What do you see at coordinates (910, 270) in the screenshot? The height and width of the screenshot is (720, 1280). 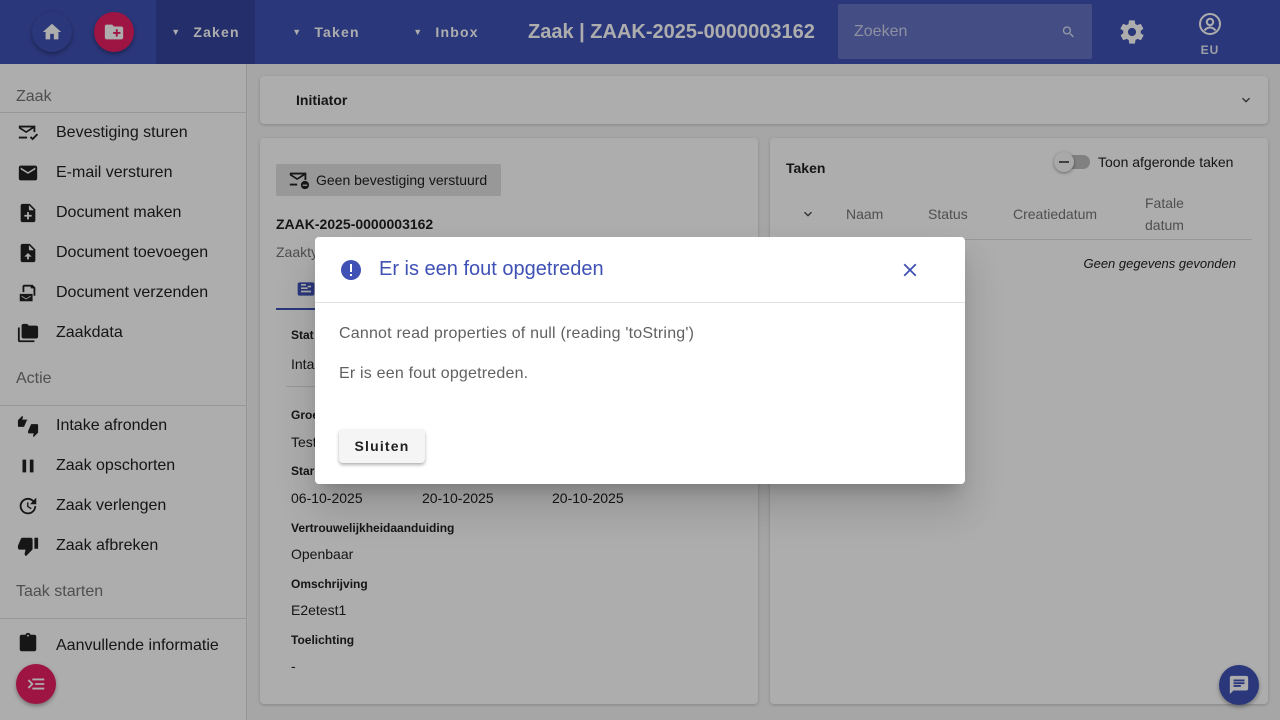 I see `close-icon` at bounding box center [910, 270].